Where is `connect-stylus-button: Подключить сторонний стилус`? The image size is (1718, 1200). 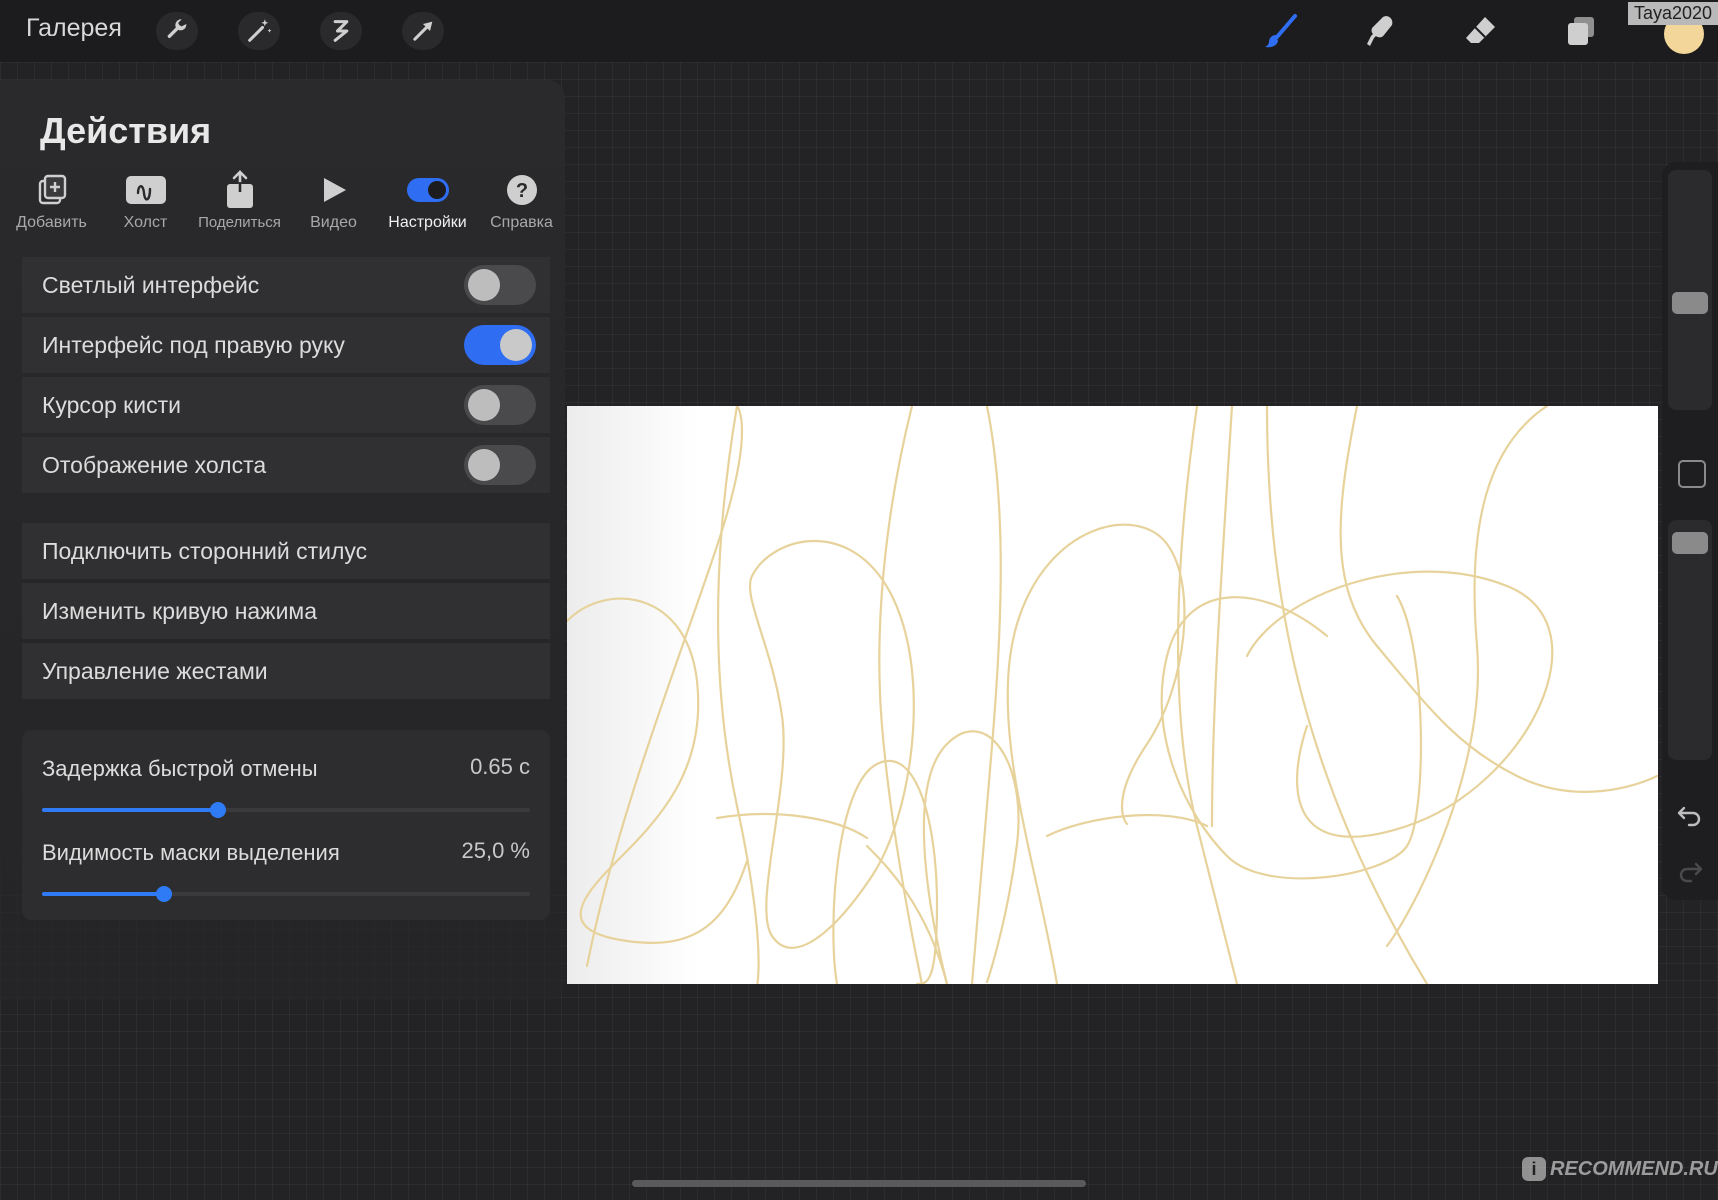 connect-stylus-button: Подключить сторонний стилус is located at coordinates (286, 551).